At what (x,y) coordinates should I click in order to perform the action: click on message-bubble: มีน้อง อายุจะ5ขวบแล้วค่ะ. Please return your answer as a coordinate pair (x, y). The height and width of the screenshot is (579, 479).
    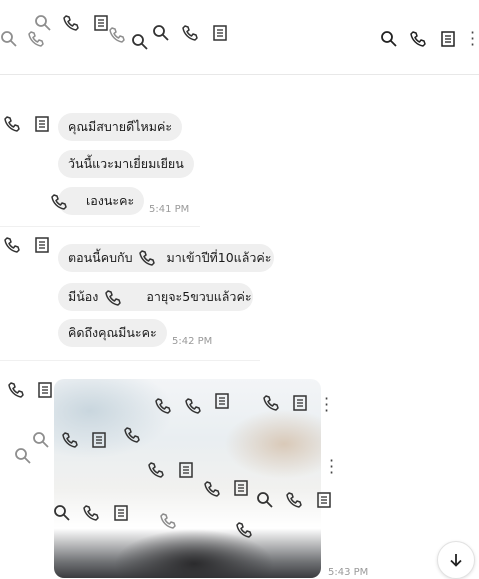
    Looking at the image, I should click on (155, 297).